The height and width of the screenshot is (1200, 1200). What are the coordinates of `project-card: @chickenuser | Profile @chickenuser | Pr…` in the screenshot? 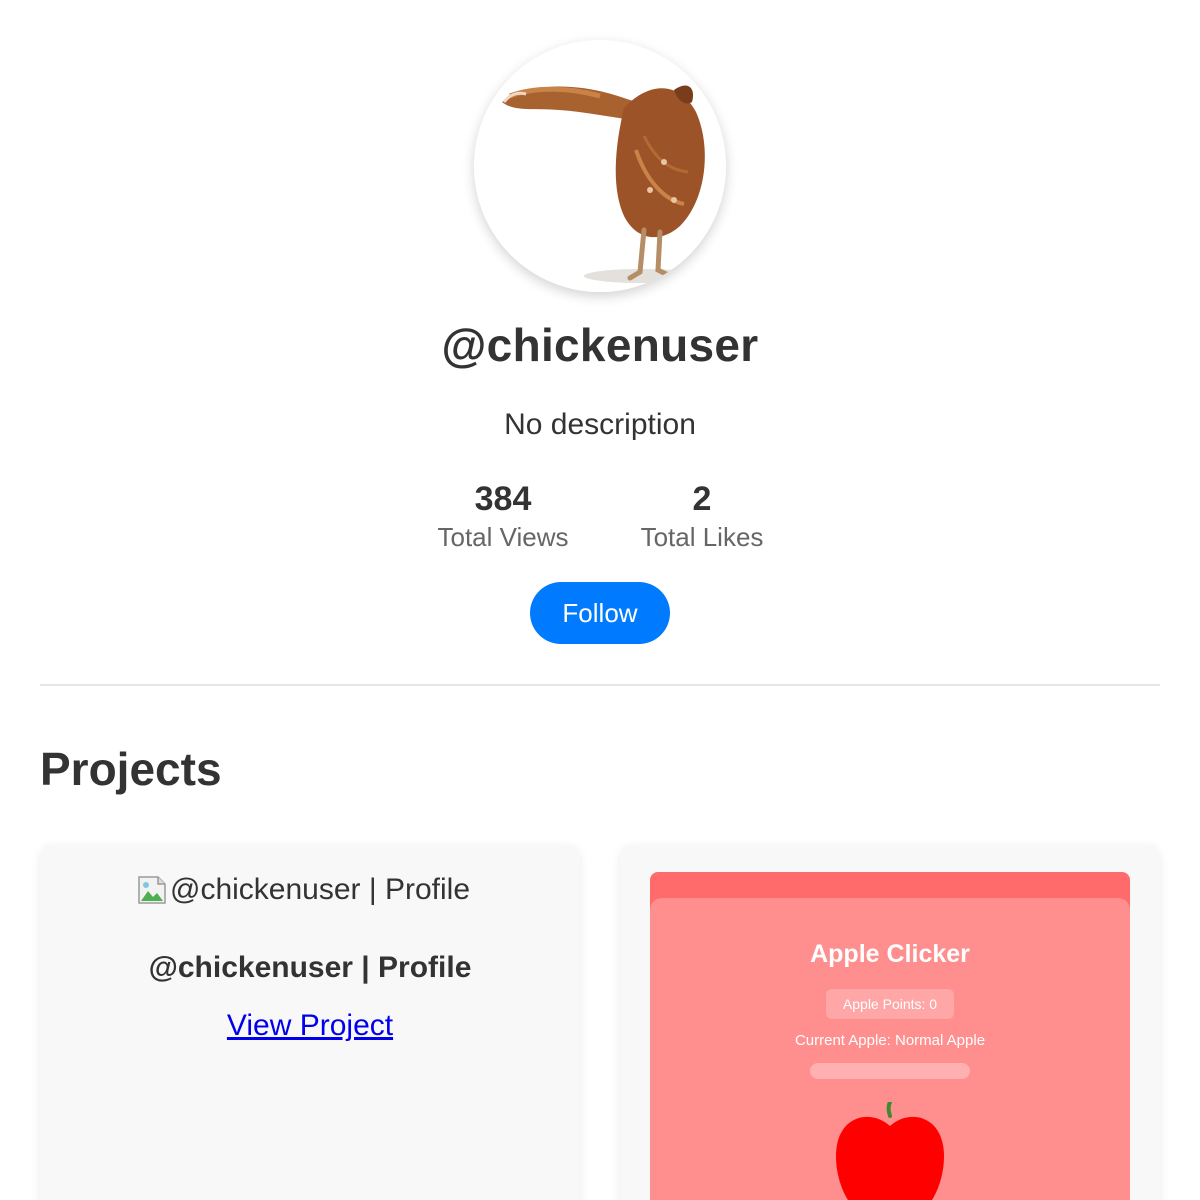 It's located at (310, 1022).